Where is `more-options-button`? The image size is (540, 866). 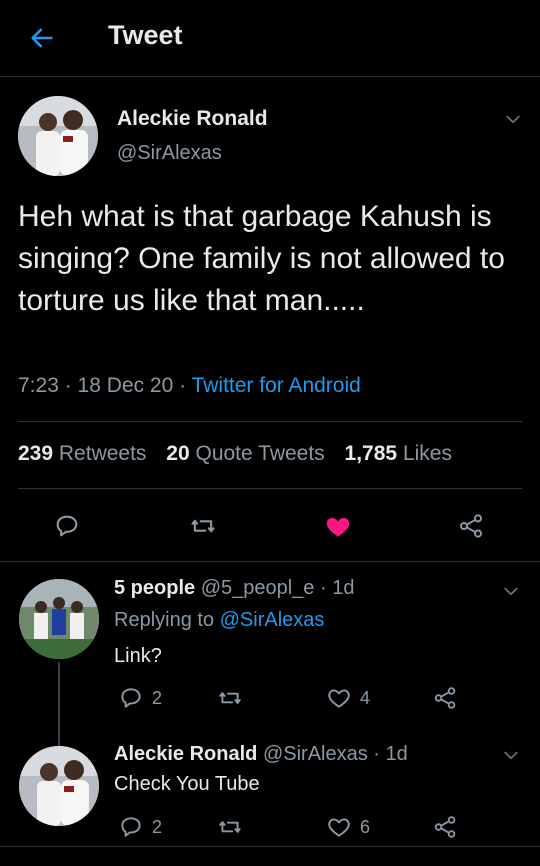 more-options-button is located at coordinates (513, 119).